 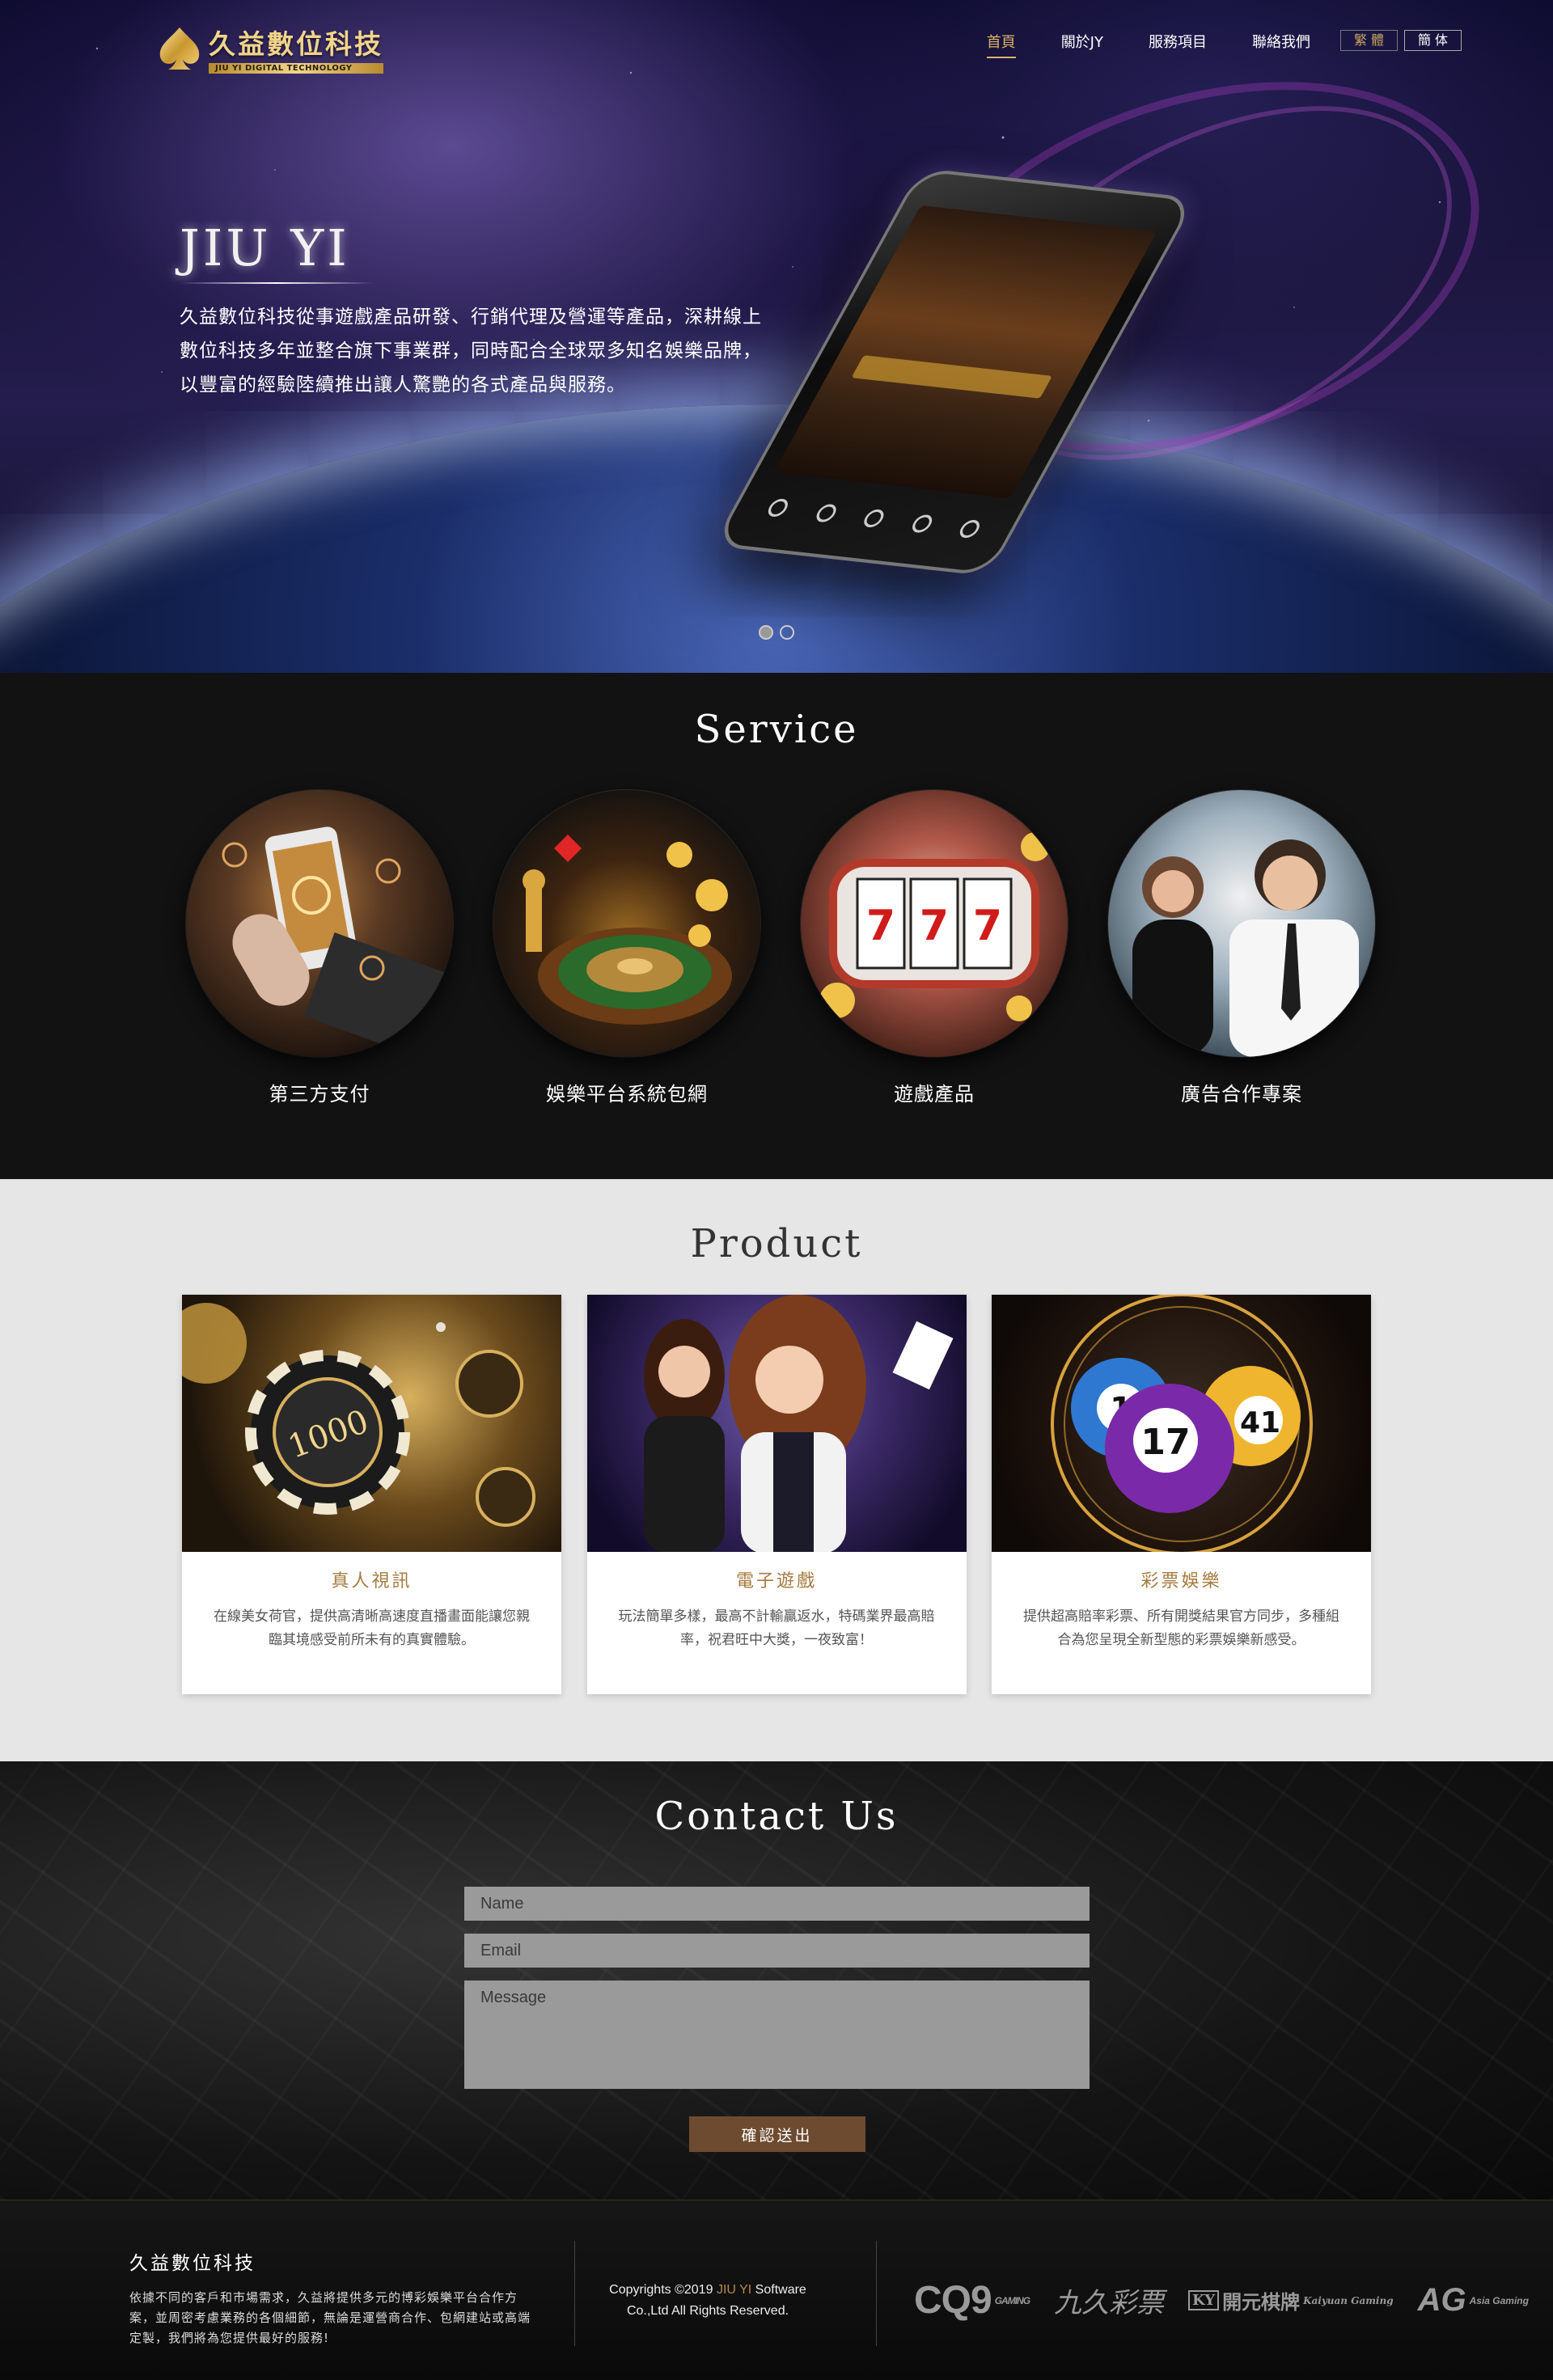 I want to click on cq9-logo: CQ9 GAMING, so click(x=972, y=2300).